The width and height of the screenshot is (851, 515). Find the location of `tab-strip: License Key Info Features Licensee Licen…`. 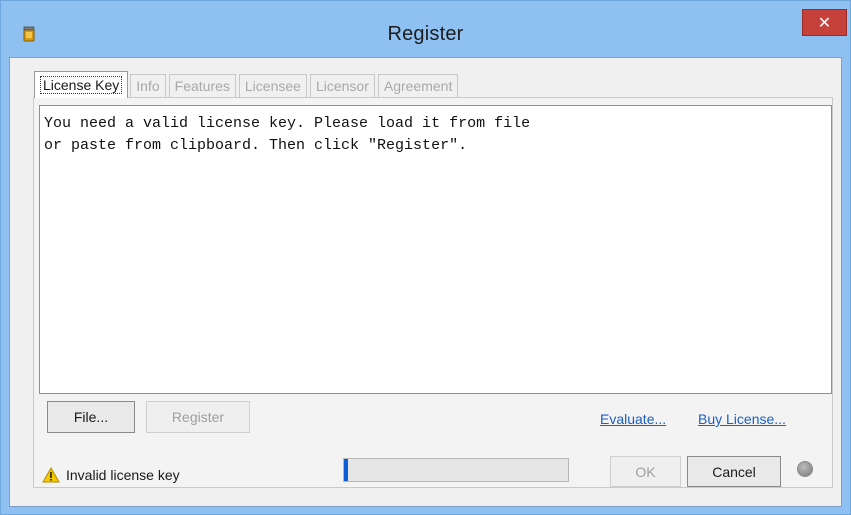

tab-strip: License Key Info Features Licensee Licen… is located at coordinates (247, 84).